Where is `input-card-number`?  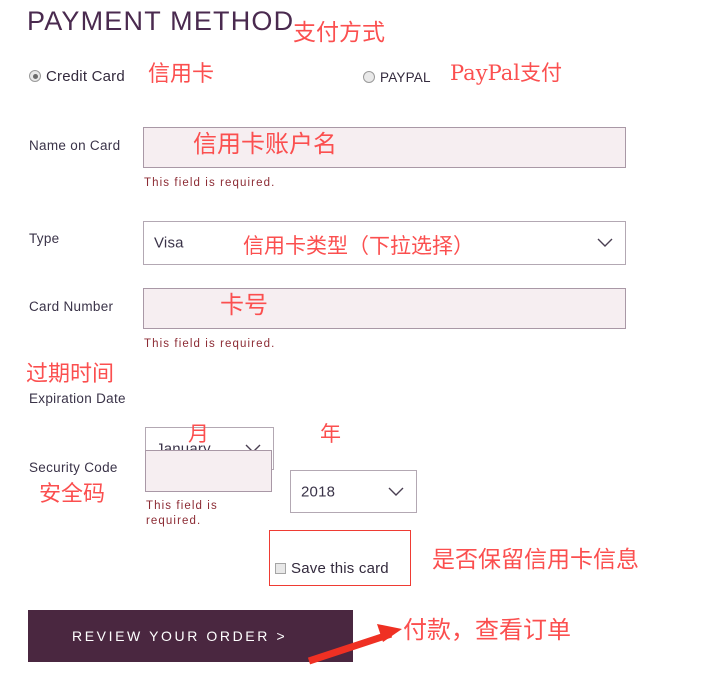
input-card-number is located at coordinates (384, 308).